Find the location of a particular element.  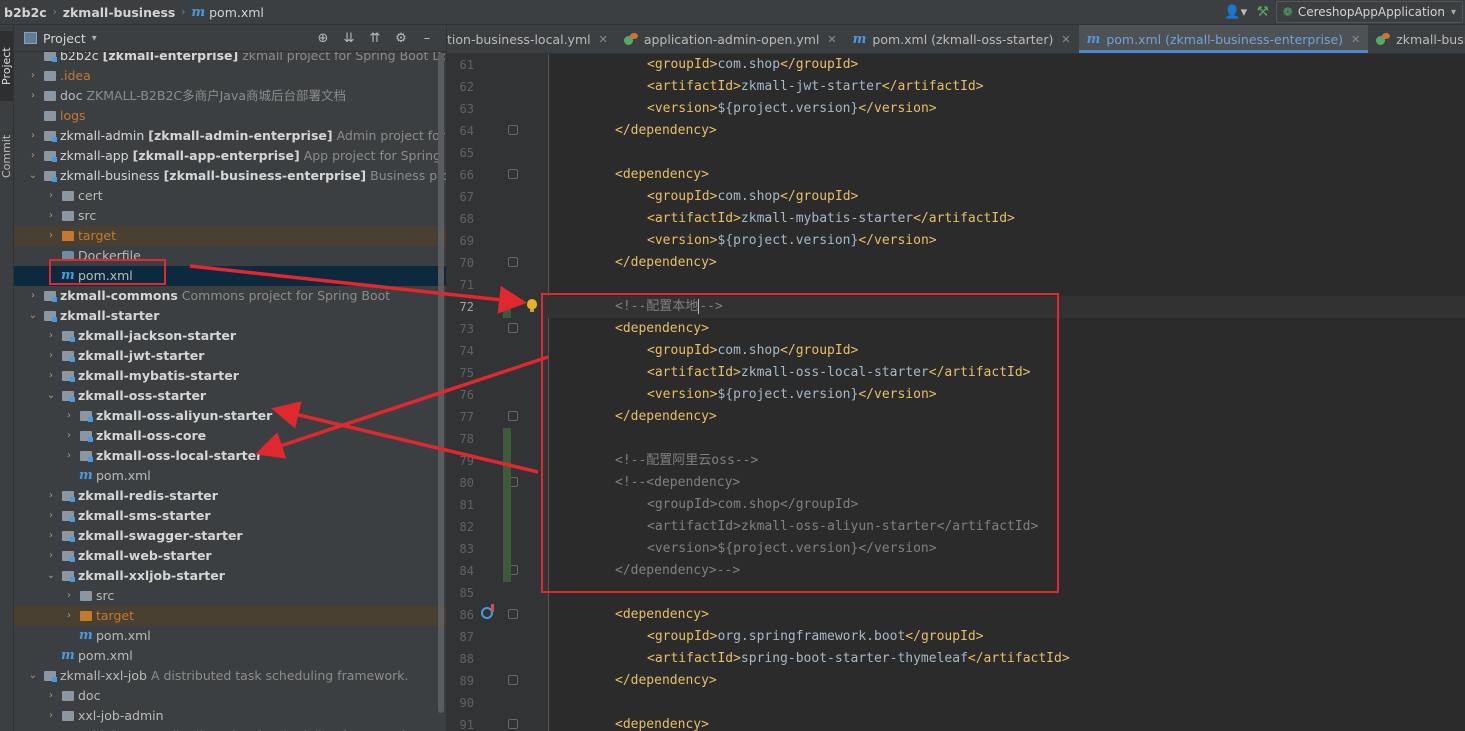

tree-row: › xxl-job-admin is located at coordinates (230, 716).